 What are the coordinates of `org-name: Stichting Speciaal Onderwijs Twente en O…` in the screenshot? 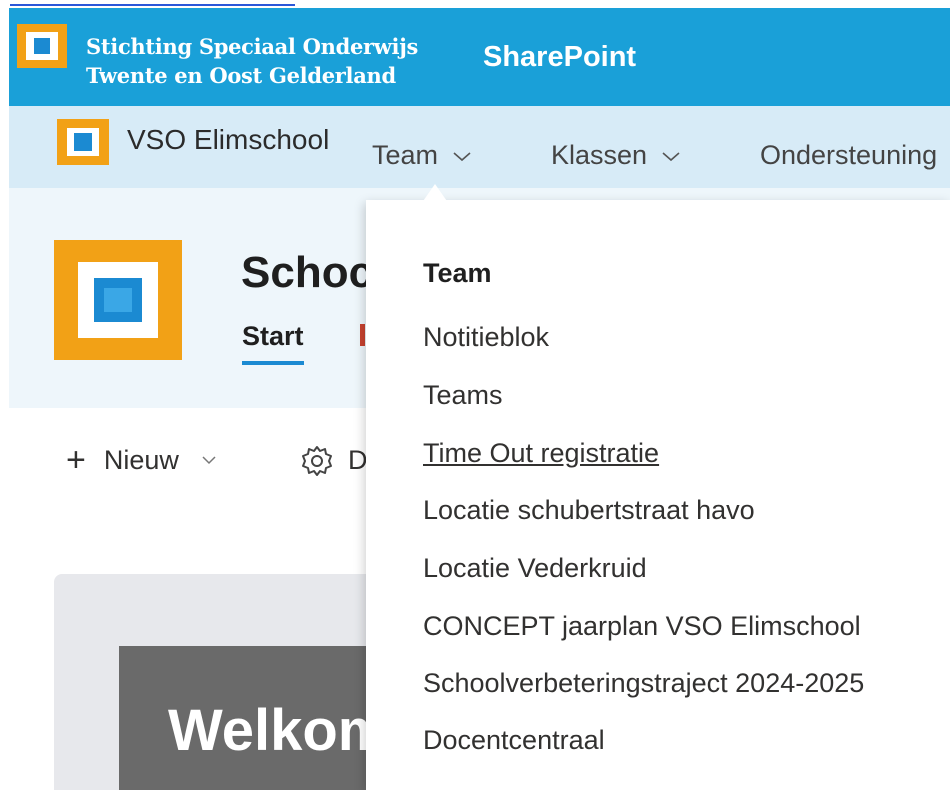 It's located at (252, 61).